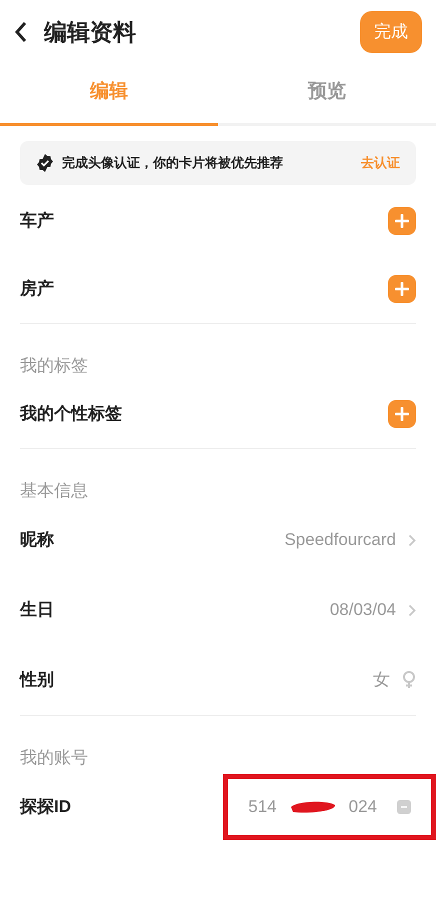 This screenshot has height=915, width=436. What do you see at coordinates (381, 680) in the screenshot?
I see `field-value: 女` at bounding box center [381, 680].